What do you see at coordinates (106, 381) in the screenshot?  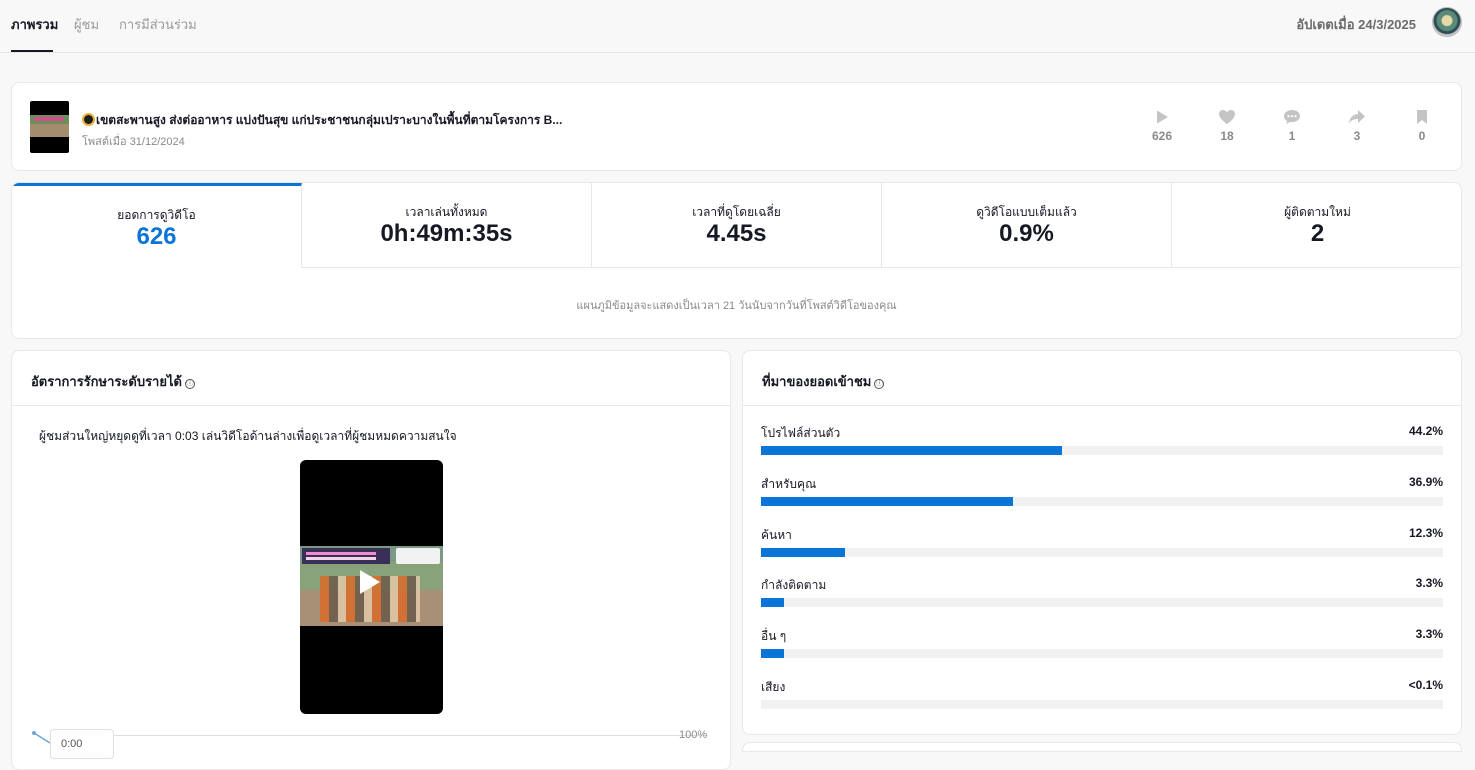 I see `retention-title-text: อัตราการรักษาระดับรายได้` at bounding box center [106, 381].